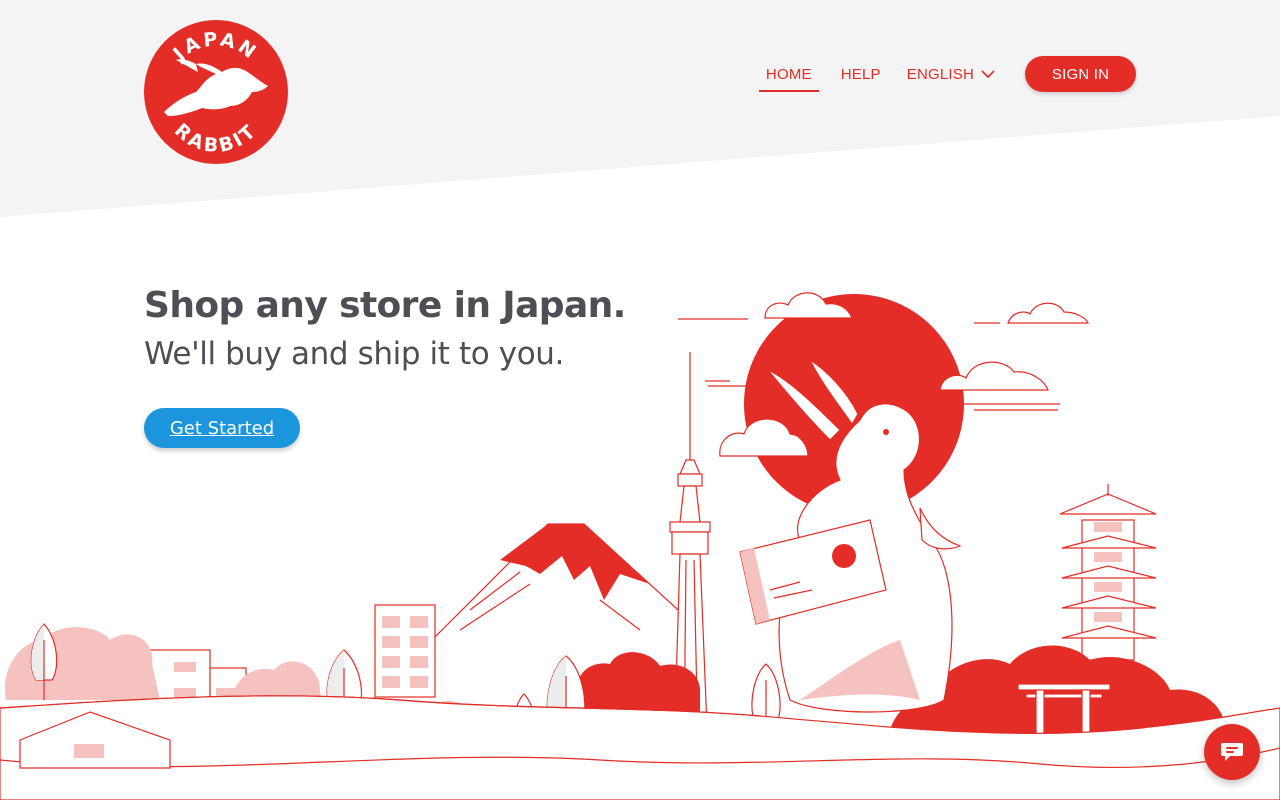 Image resolution: width=1280 pixels, height=800 pixels. What do you see at coordinates (216, 92) in the screenshot?
I see `japan-rabbit-logo: JAPAN RABBIT` at bounding box center [216, 92].